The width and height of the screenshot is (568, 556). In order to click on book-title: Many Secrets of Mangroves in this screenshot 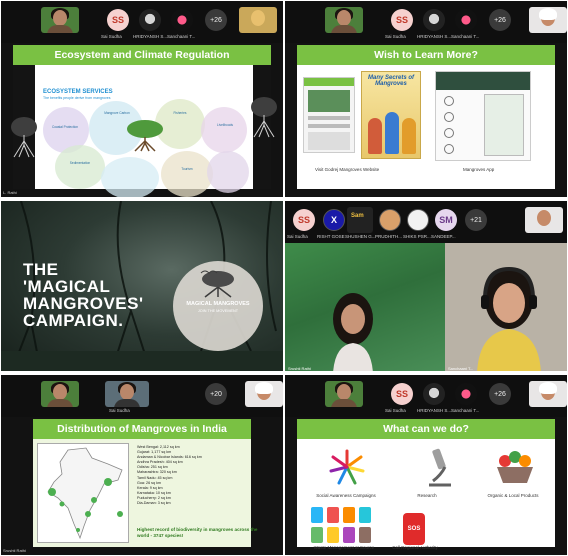, I will do `click(391, 81)`.